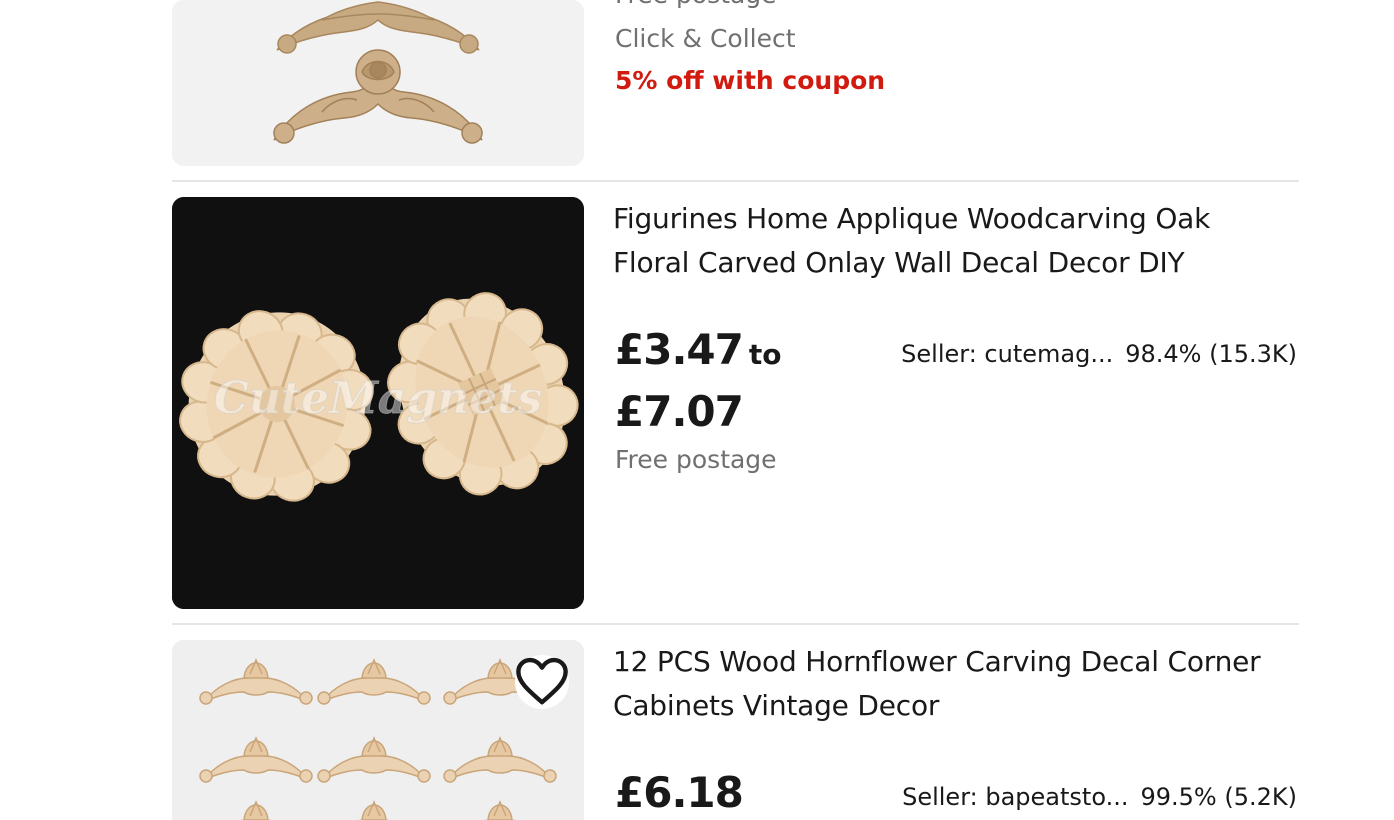  Describe the element at coordinates (1218, 797) in the screenshot. I see `seller-feedback: 99.5% (5.2K)` at that location.